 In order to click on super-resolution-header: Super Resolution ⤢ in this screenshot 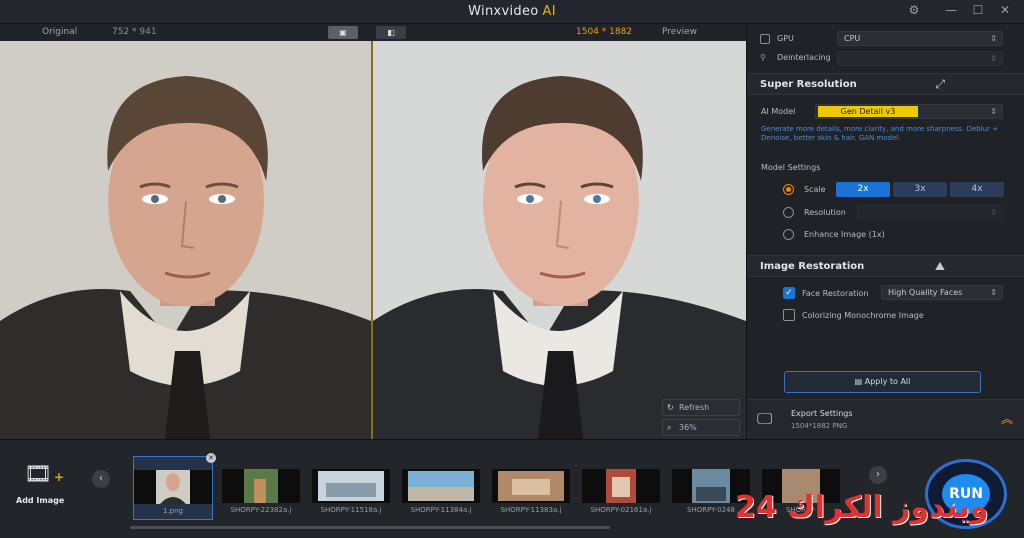, I will do `click(885, 84)`.